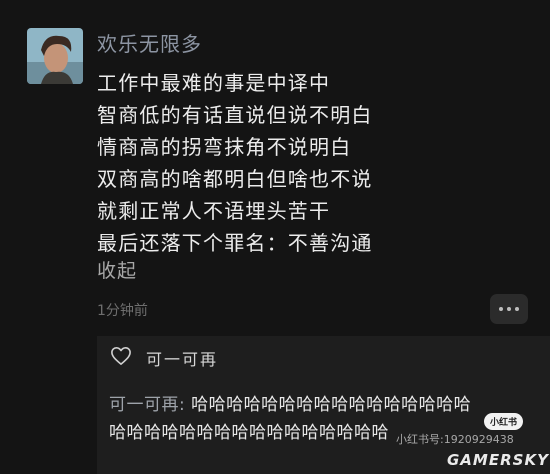 The height and width of the screenshot is (474, 550). What do you see at coordinates (455, 439) in the screenshot?
I see `watermark-id: 小红书号:1920929438` at bounding box center [455, 439].